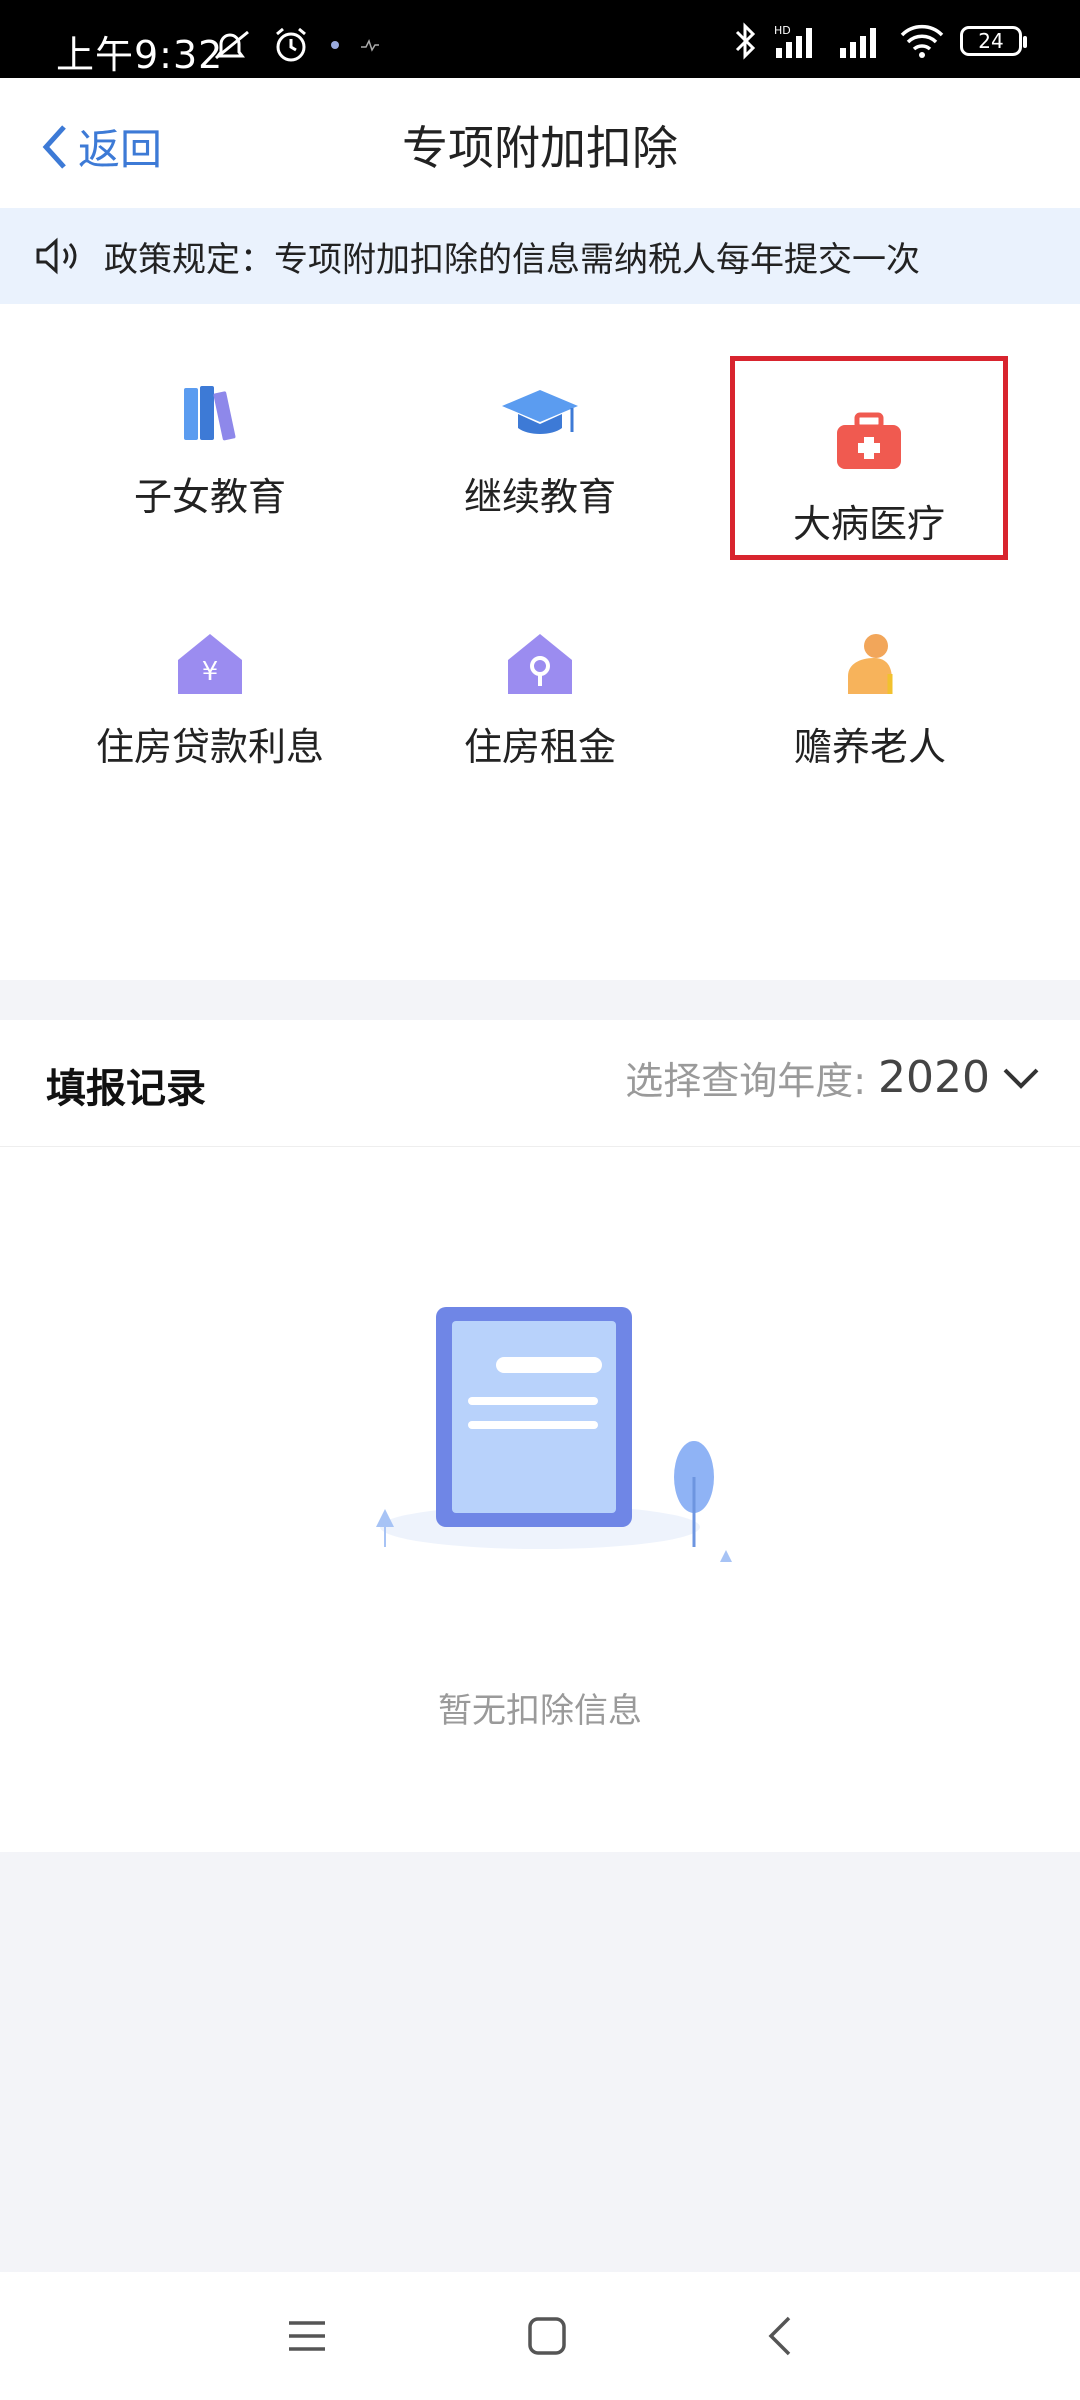 Image resolution: width=1080 pixels, height=2400 pixels. I want to click on notice-text: 政策规定：专项附加扣除的信息需纳税人每年提交一次, so click(512, 259).